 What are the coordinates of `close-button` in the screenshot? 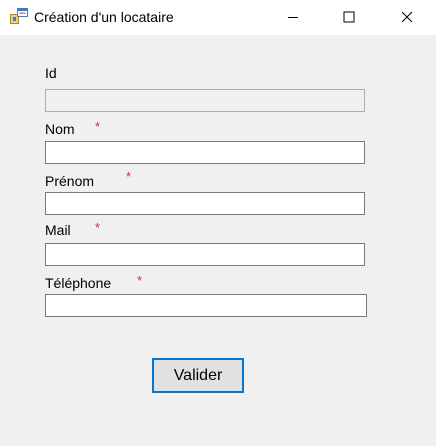 It's located at (407, 17).